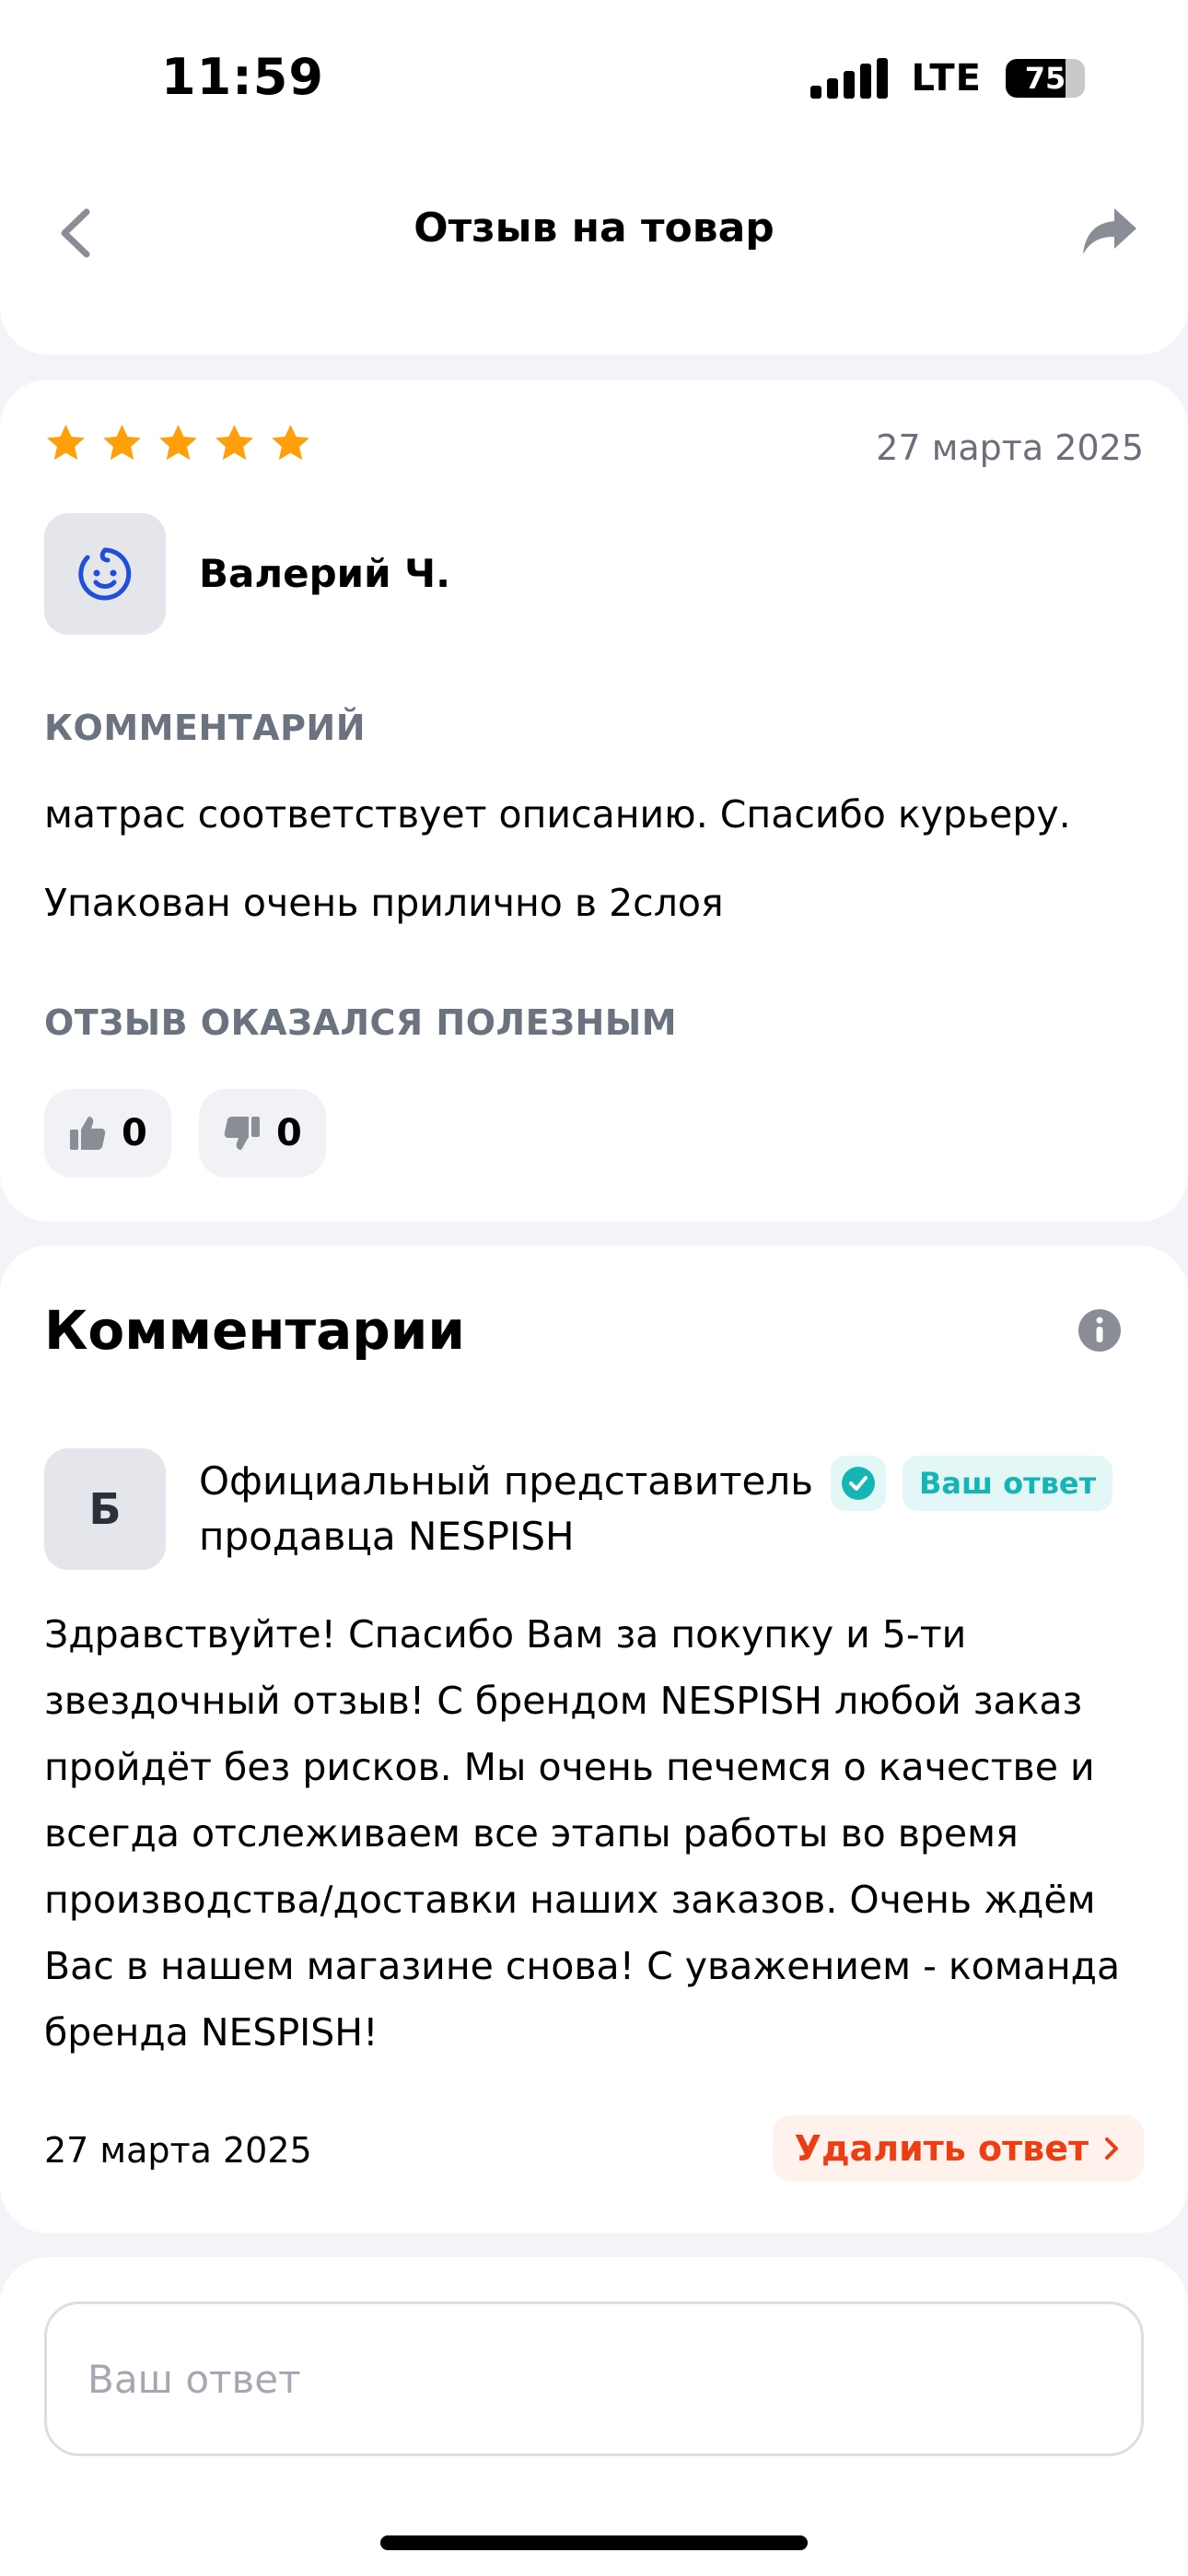  I want to click on delete-answer-button: Удалить ответ, so click(958, 2148).